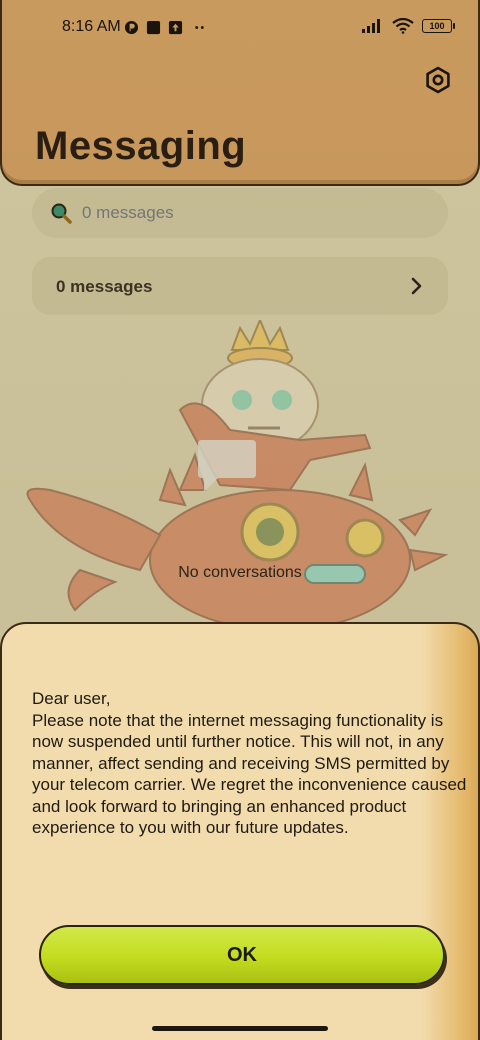  Describe the element at coordinates (242, 955) in the screenshot. I see `ok-button: OK` at that location.